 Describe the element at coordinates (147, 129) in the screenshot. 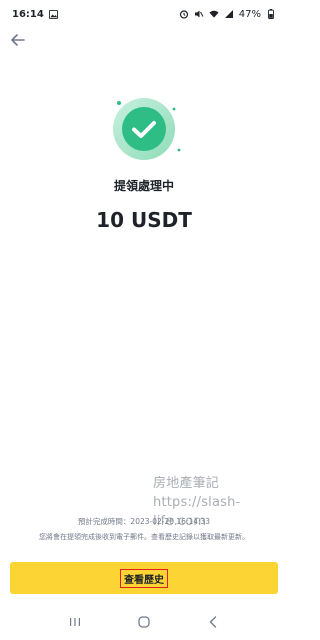

I see `checkmark-circle-icon` at that location.